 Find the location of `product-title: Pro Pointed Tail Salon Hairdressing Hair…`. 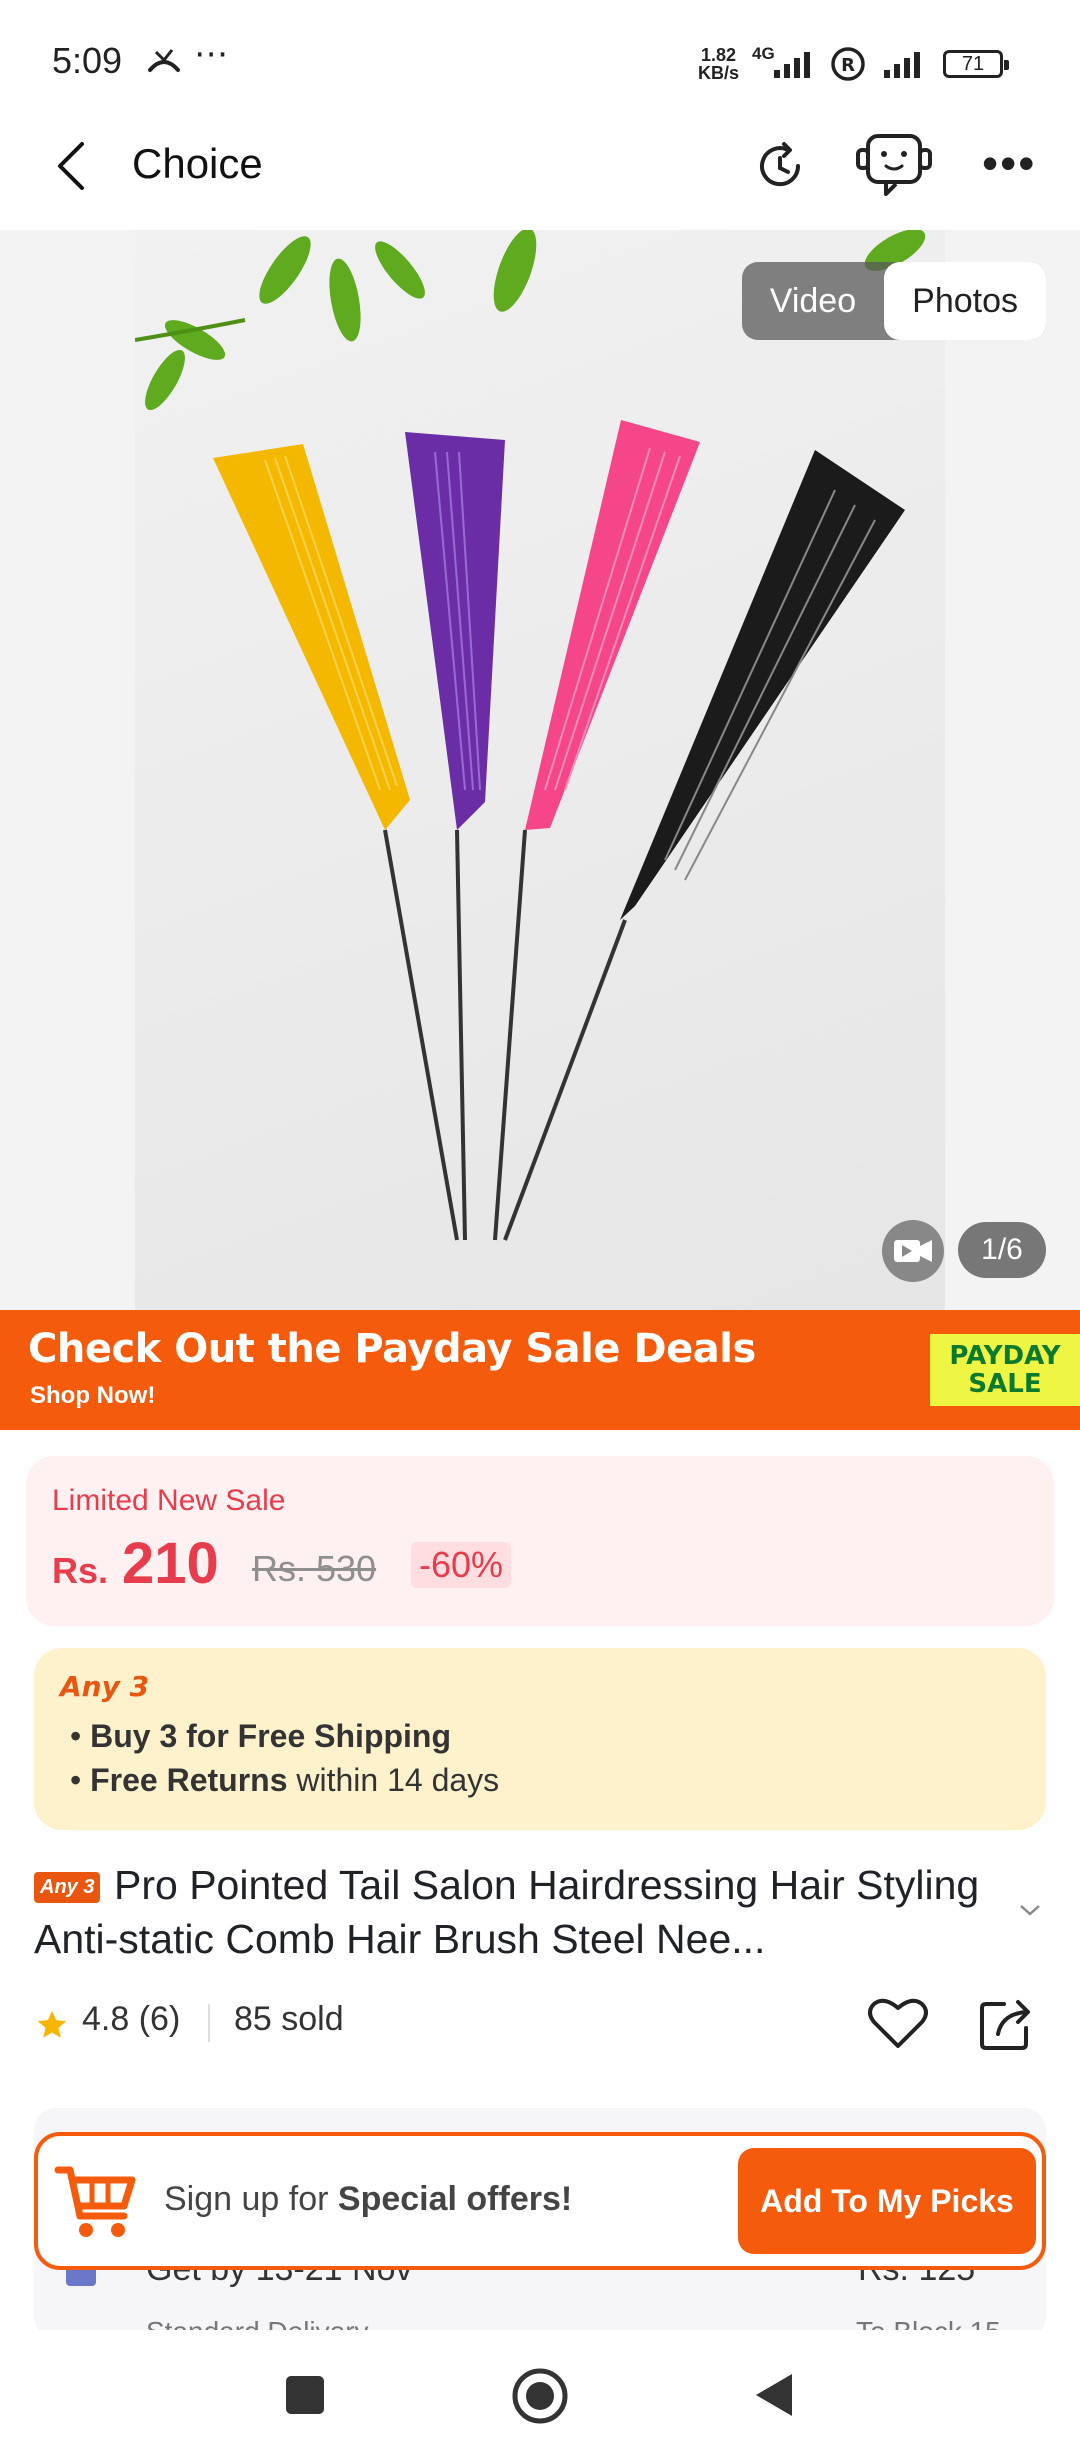

product-title: Pro Pointed Tail Salon Hairdressing Hair… is located at coordinates (507, 1912).